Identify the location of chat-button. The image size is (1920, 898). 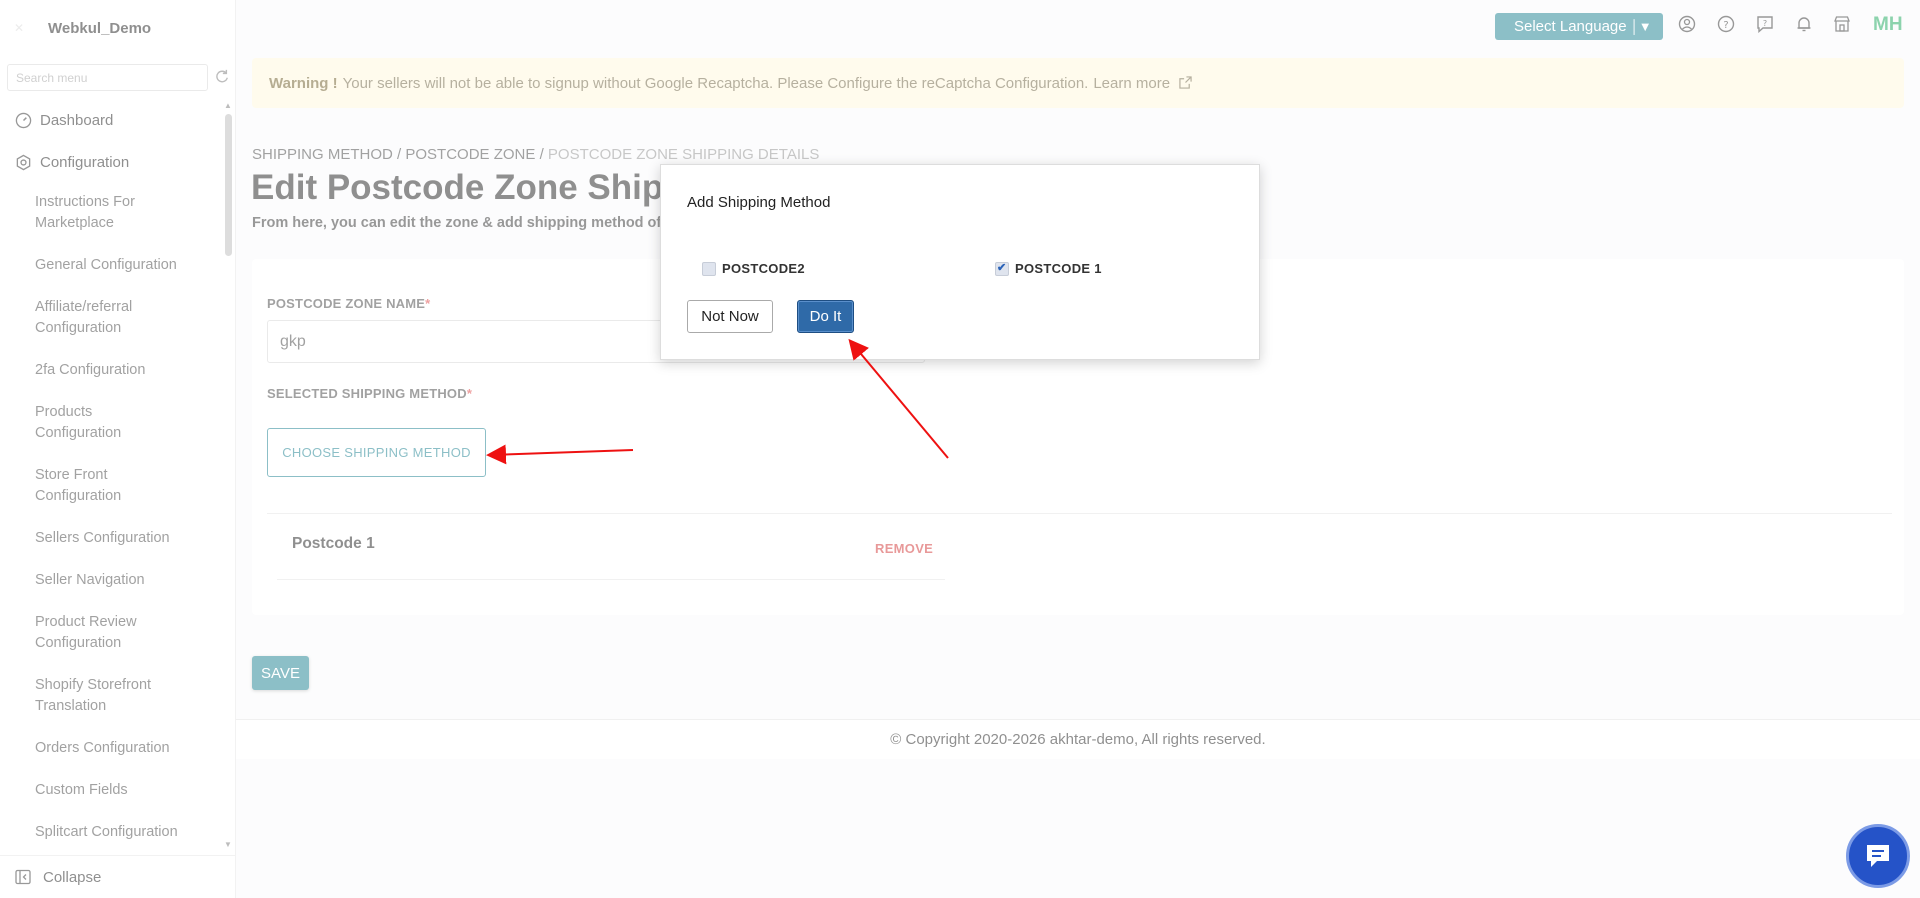
(1878, 856).